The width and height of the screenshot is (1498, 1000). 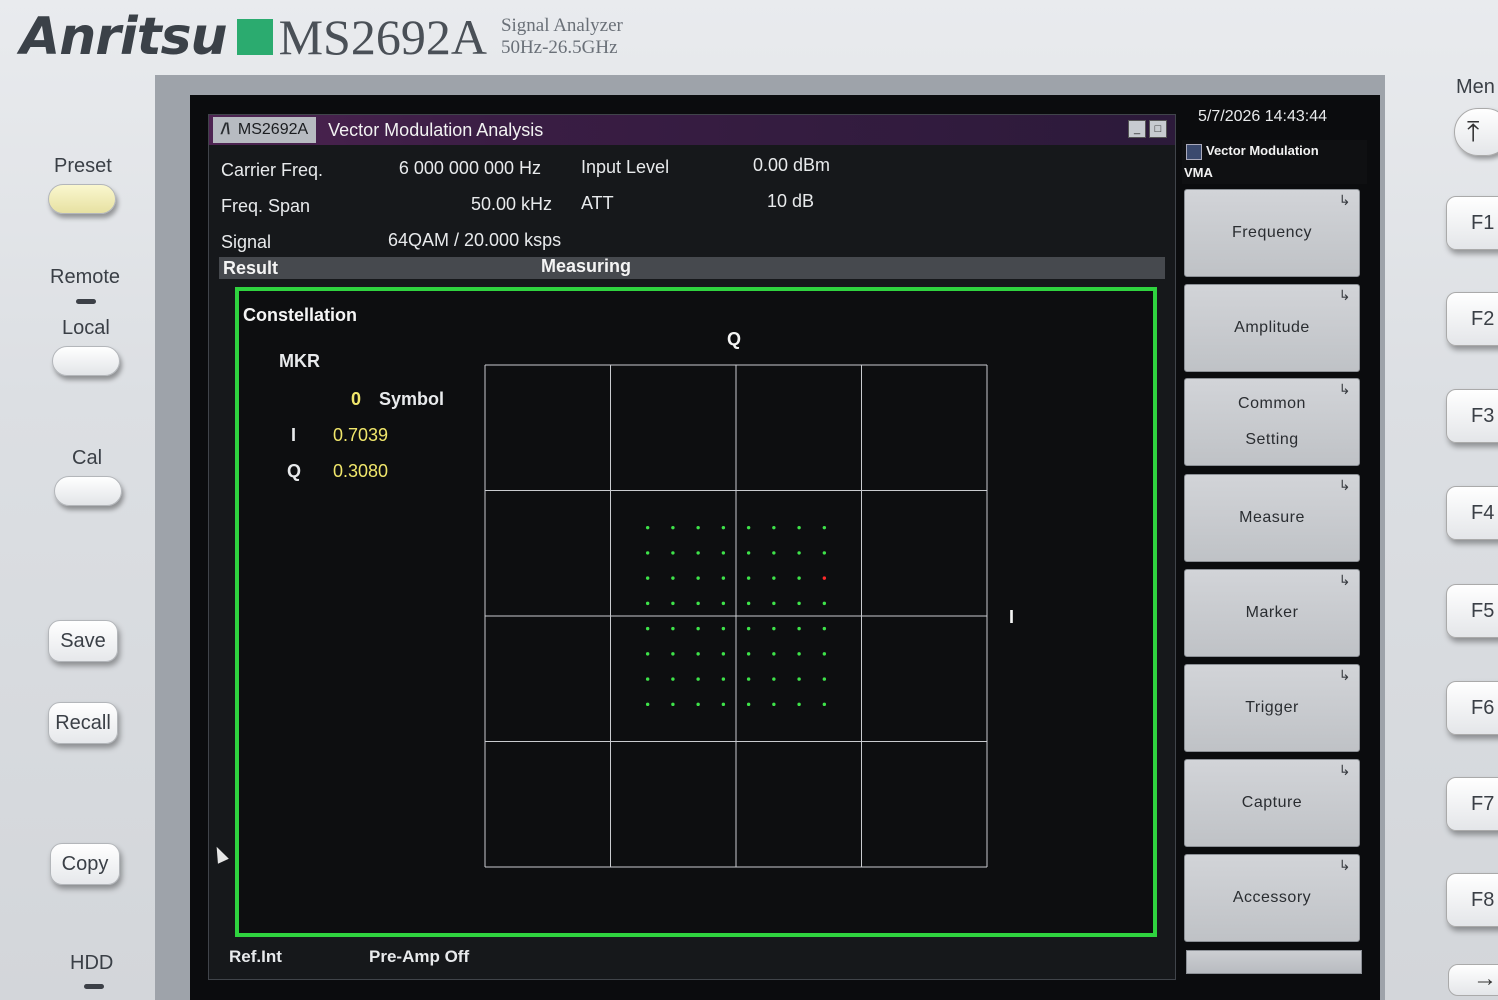 I want to click on softkey-common-setting: ↳ Common Setting, so click(x=1272, y=422).